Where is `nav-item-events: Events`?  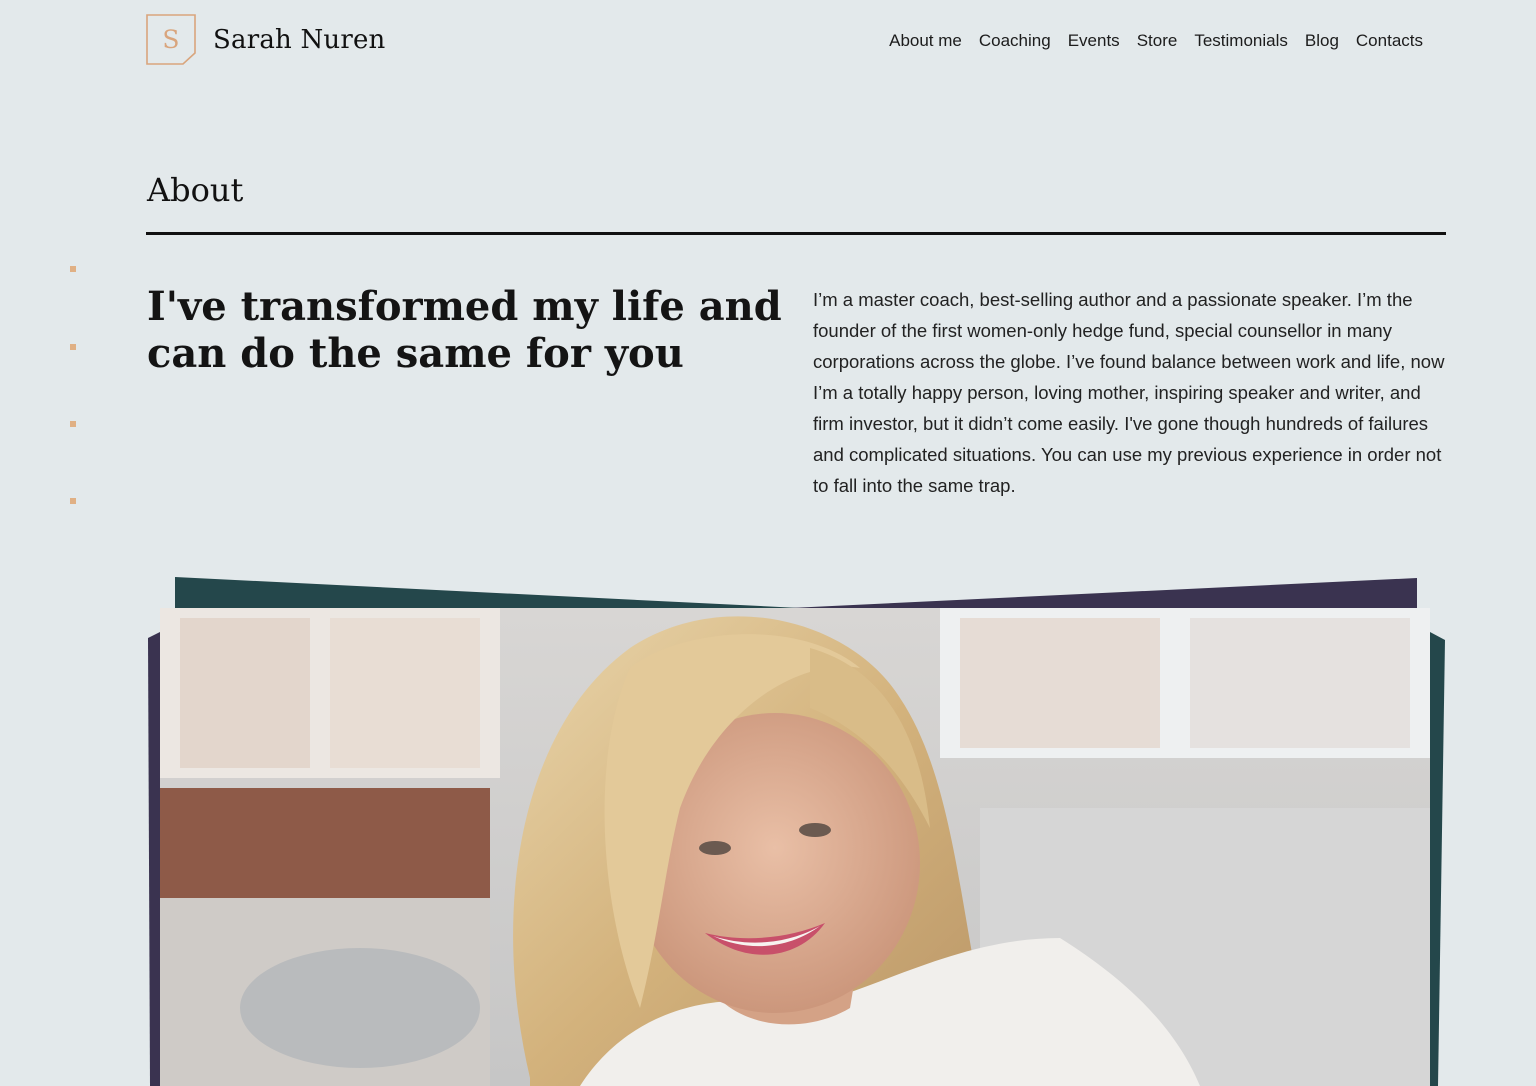
nav-item-events: Events is located at coordinates (1094, 41).